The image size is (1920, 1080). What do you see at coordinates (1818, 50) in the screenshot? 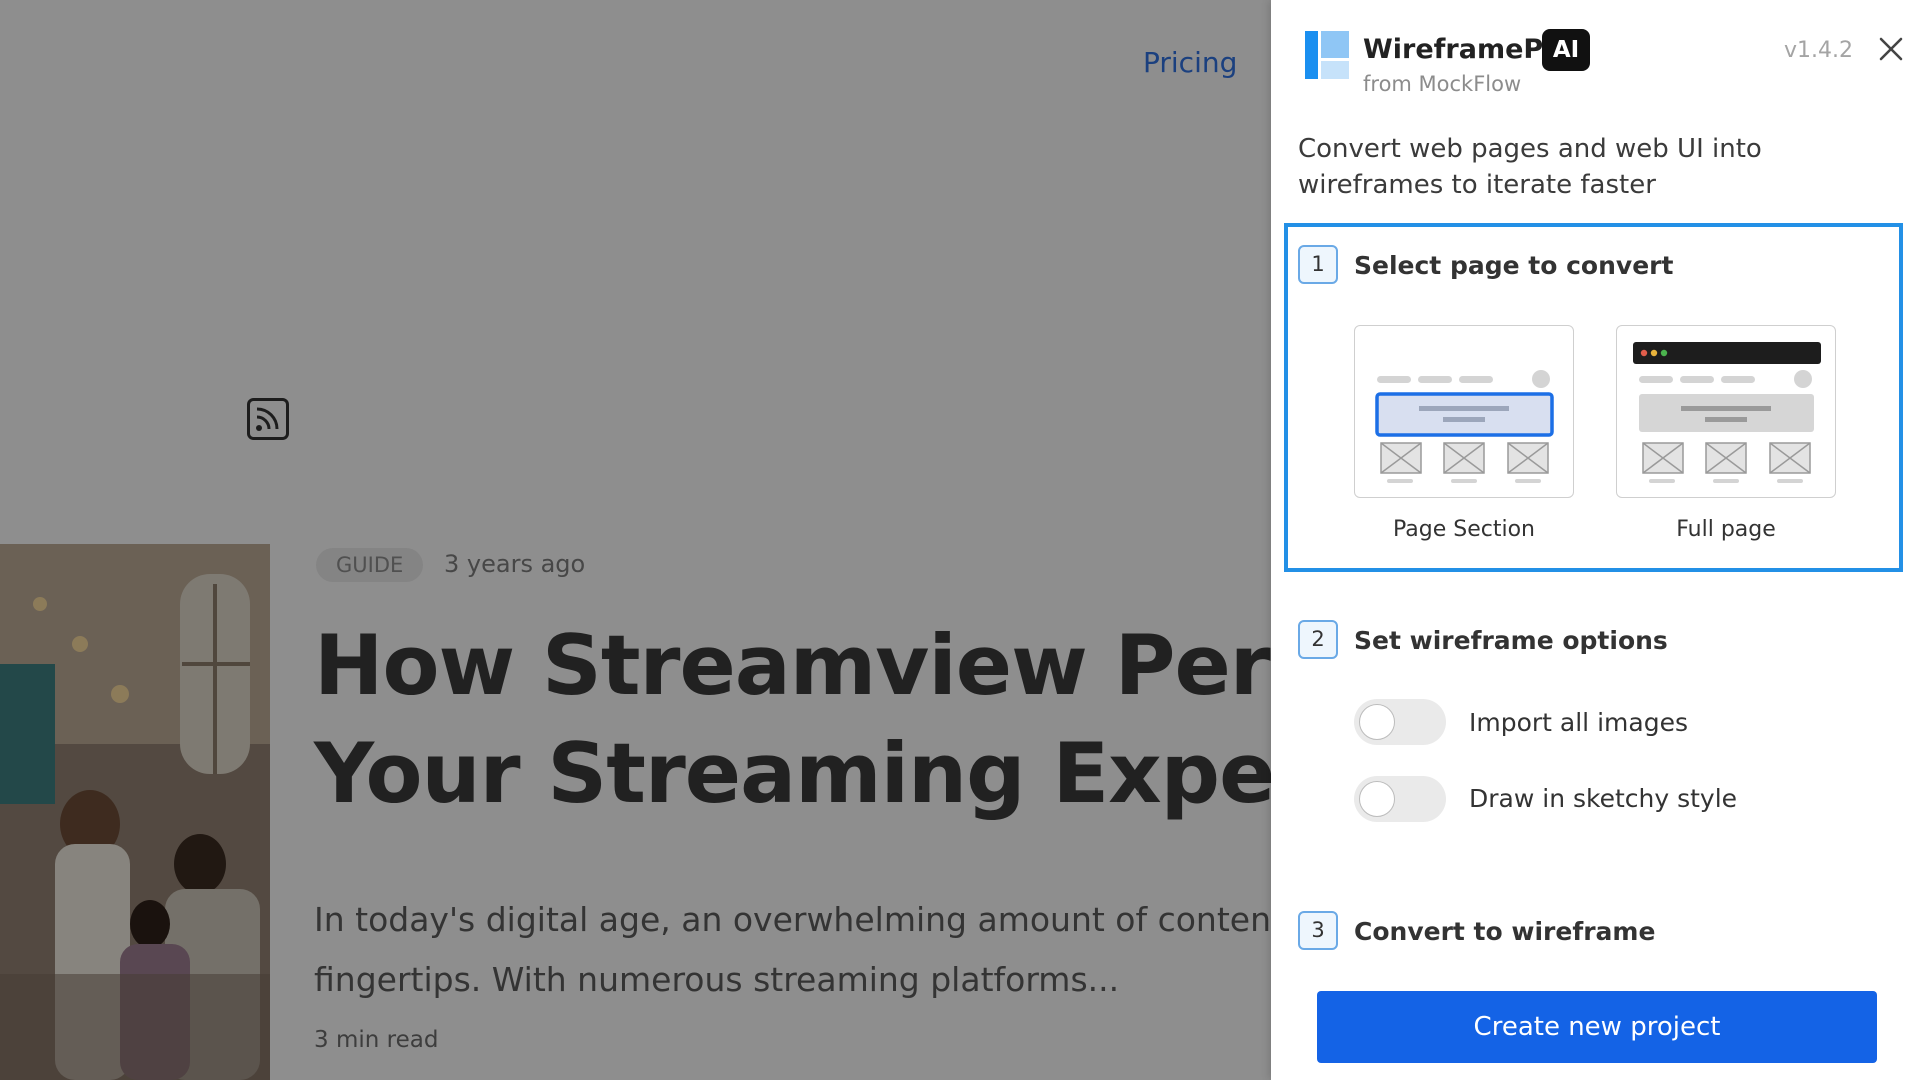
I see `version-label: v1.4.2` at bounding box center [1818, 50].